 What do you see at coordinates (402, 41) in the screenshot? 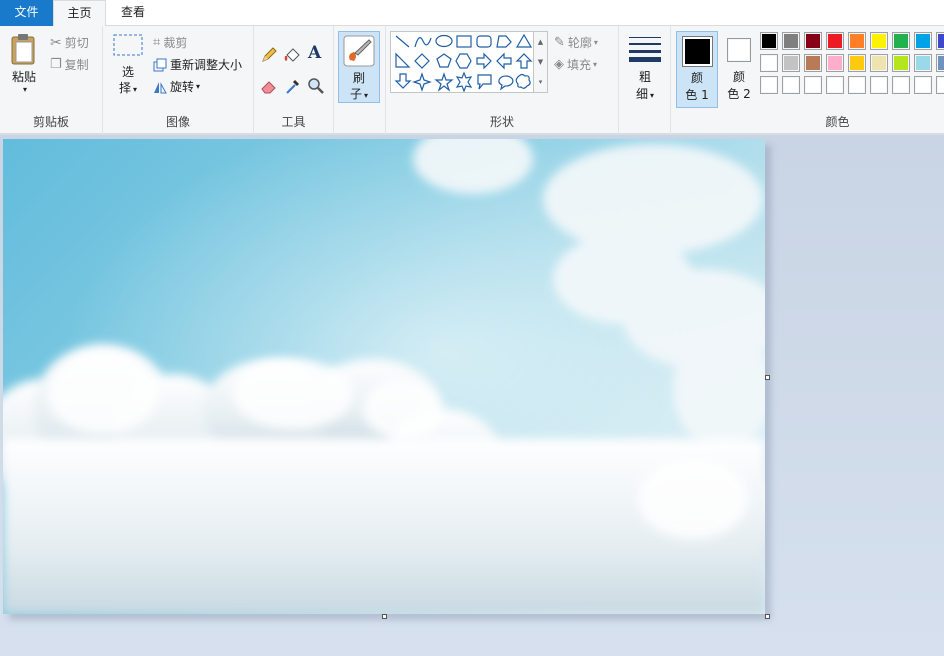
I see `line-shape-icon` at bounding box center [402, 41].